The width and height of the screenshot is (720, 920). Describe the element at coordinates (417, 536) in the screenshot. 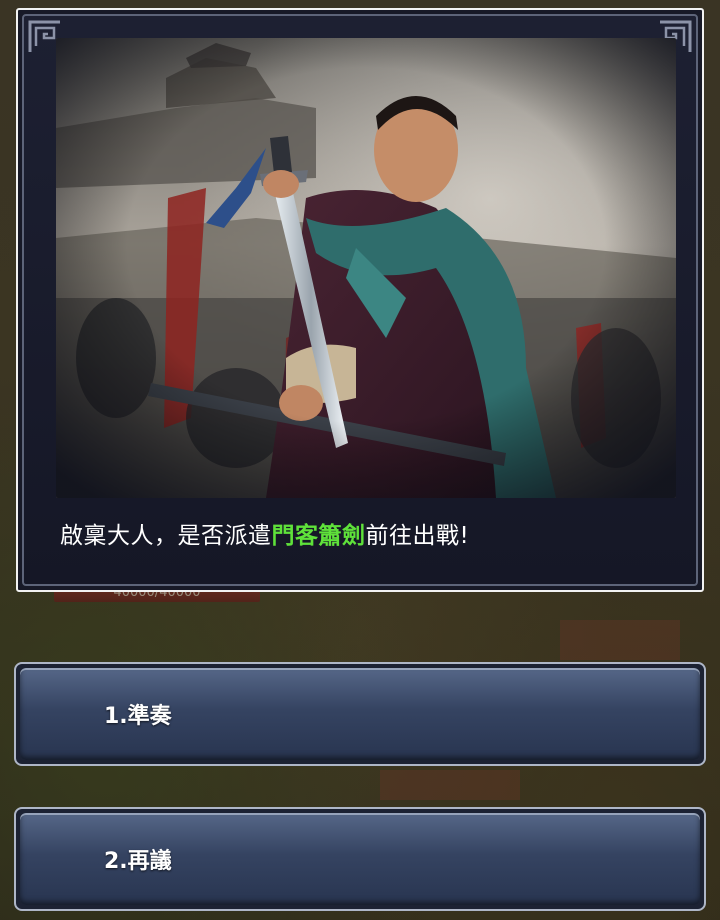

I see `message-suffix: 前往出戰!` at that location.